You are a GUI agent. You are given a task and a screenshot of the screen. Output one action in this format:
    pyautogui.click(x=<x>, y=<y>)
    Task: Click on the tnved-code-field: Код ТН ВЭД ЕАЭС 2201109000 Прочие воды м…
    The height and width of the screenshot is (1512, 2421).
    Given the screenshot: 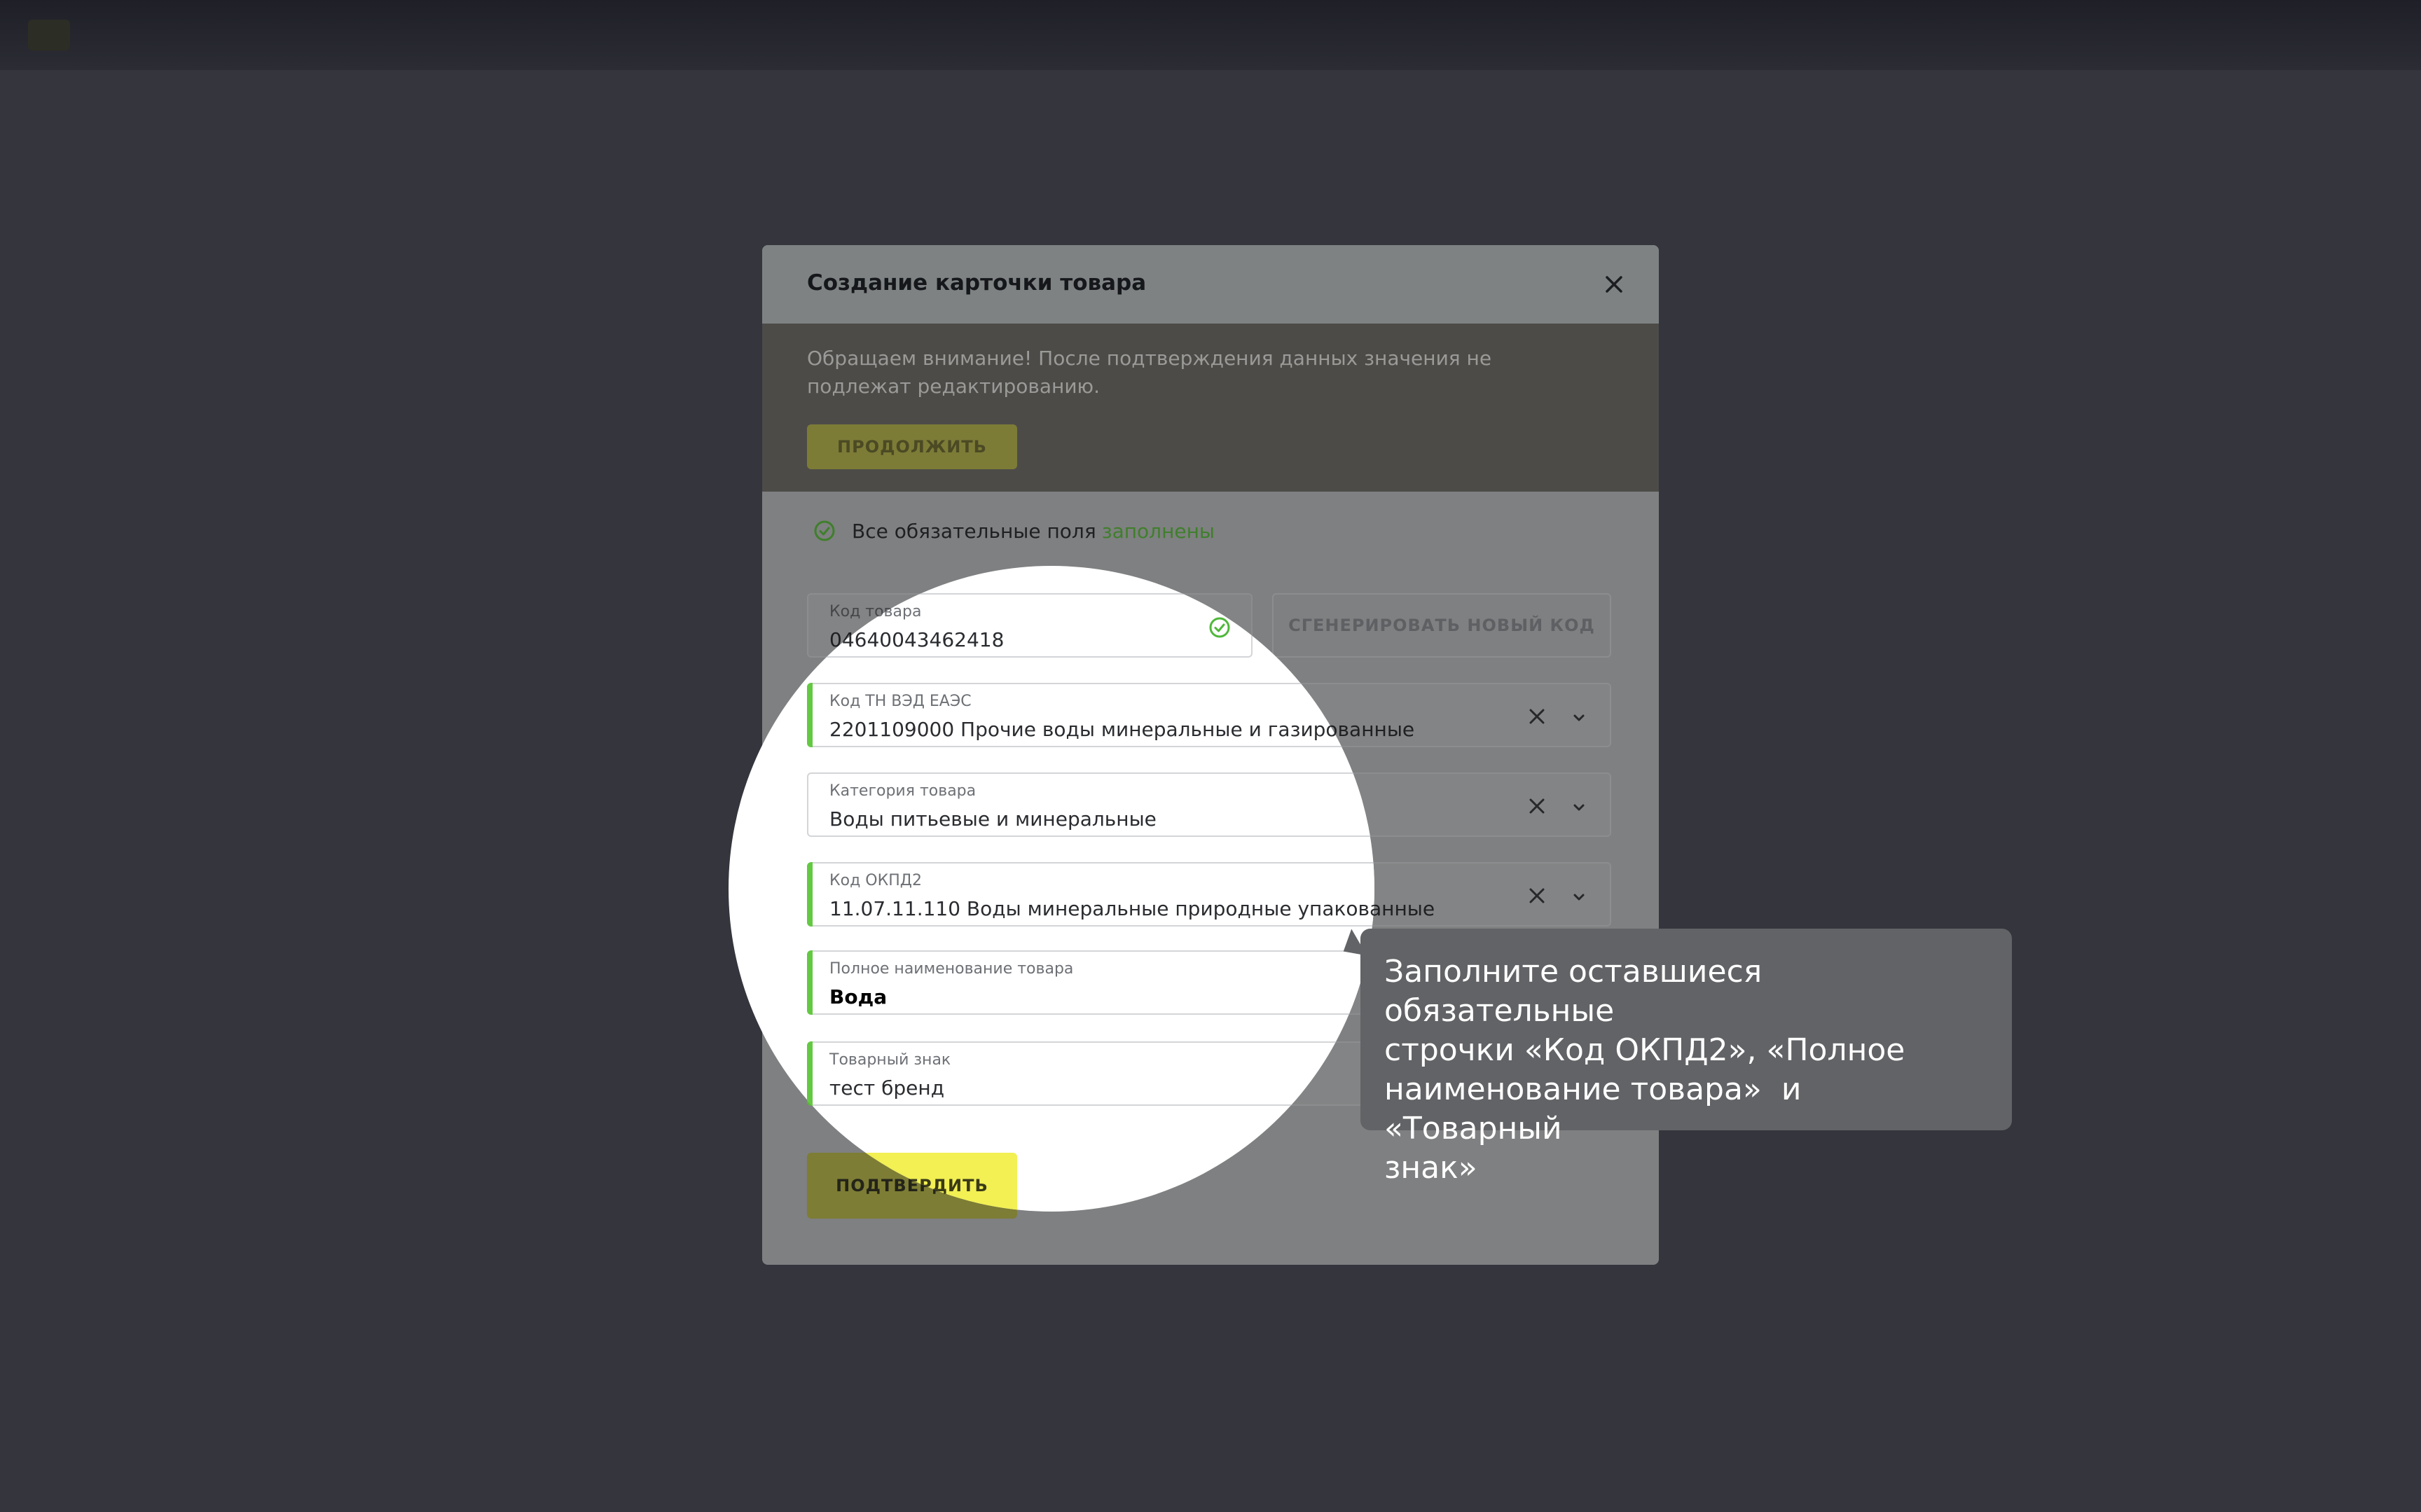 What is the action you would take?
    pyautogui.click(x=1090, y=715)
    